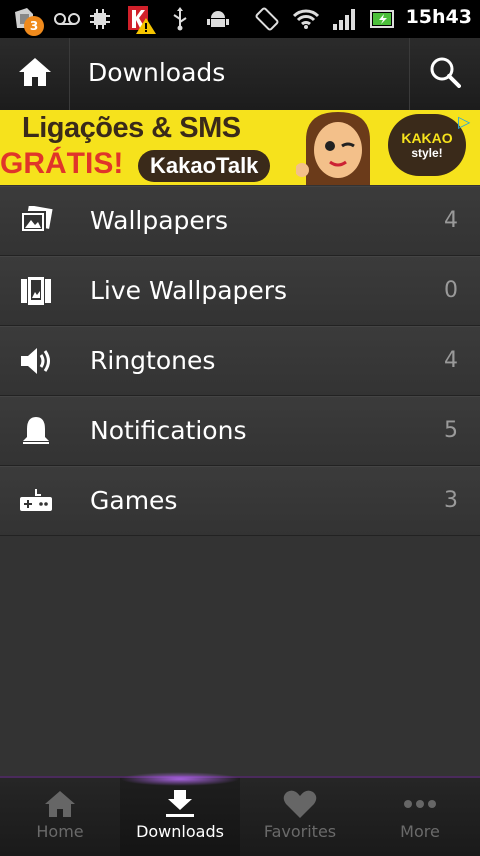 The height and width of the screenshot is (856, 480). Describe the element at coordinates (36, 501) in the screenshot. I see `gamepad-icon` at that location.